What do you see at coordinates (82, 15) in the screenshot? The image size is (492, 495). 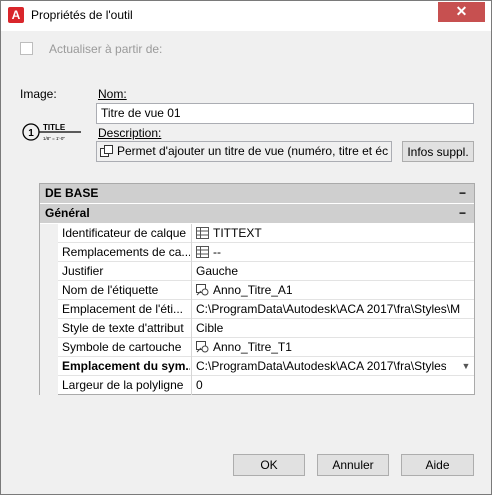 I see `window-title: Propriétés de l'outil` at bounding box center [82, 15].